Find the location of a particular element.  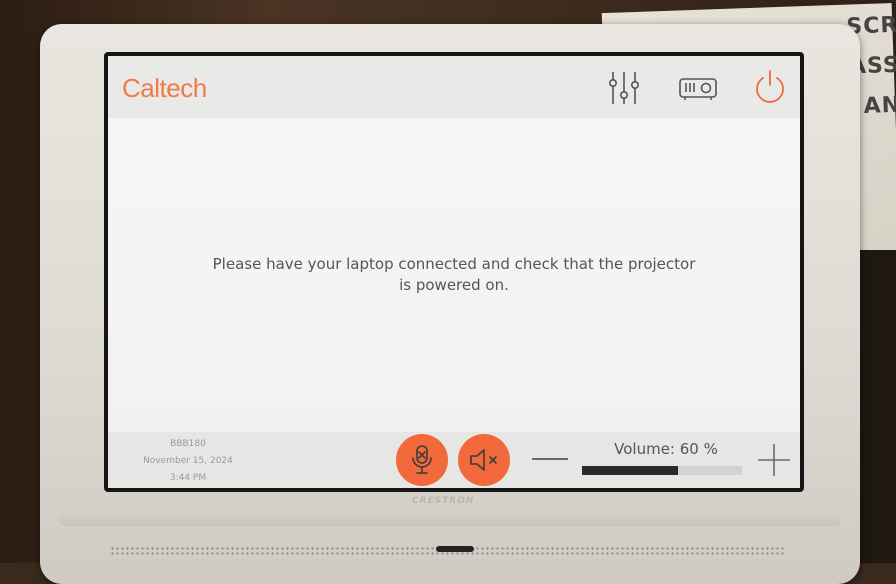

bezel-lip is located at coordinates (450, 519).